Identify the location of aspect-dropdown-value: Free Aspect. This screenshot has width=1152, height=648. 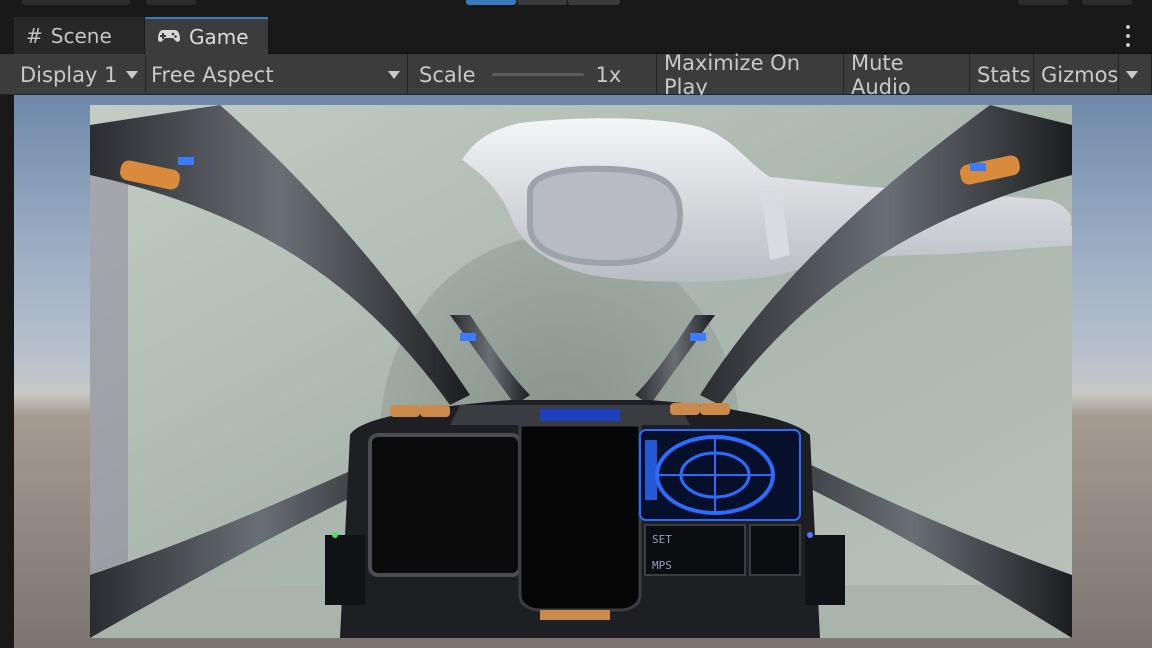
(212, 74).